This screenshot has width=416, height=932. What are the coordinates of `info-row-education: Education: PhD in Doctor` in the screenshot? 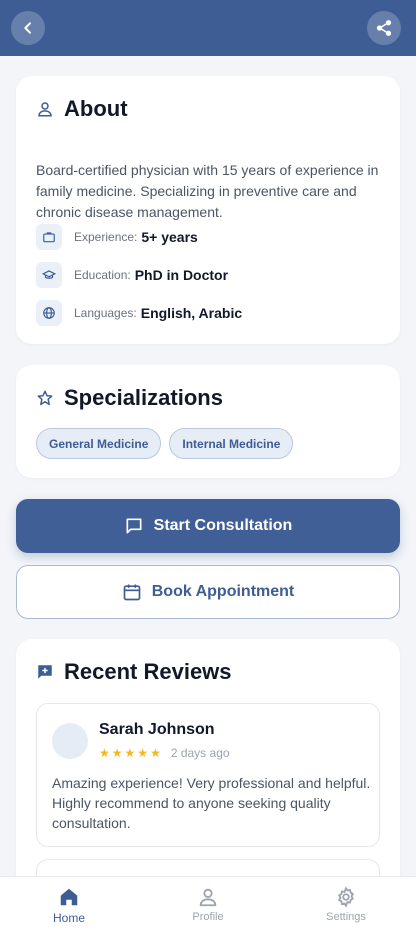 It's located at (132, 275).